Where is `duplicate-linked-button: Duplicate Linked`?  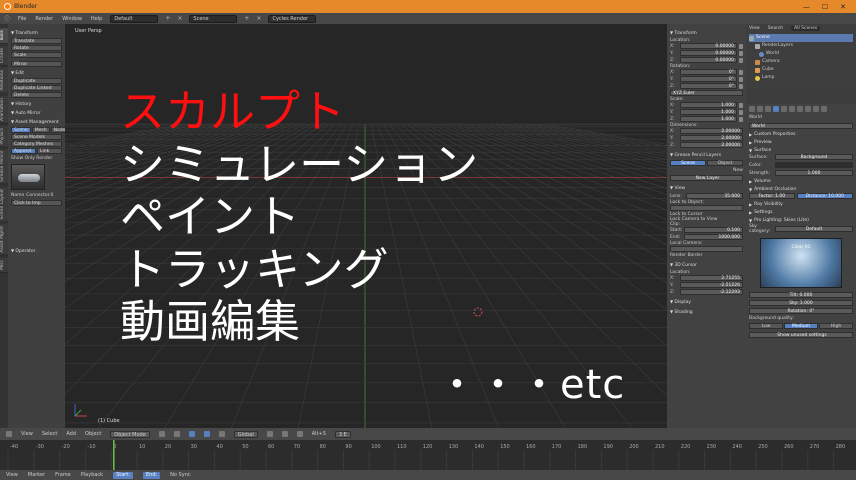 duplicate-linked-button: Duplicate Linked is located at coordinates (36, 88).